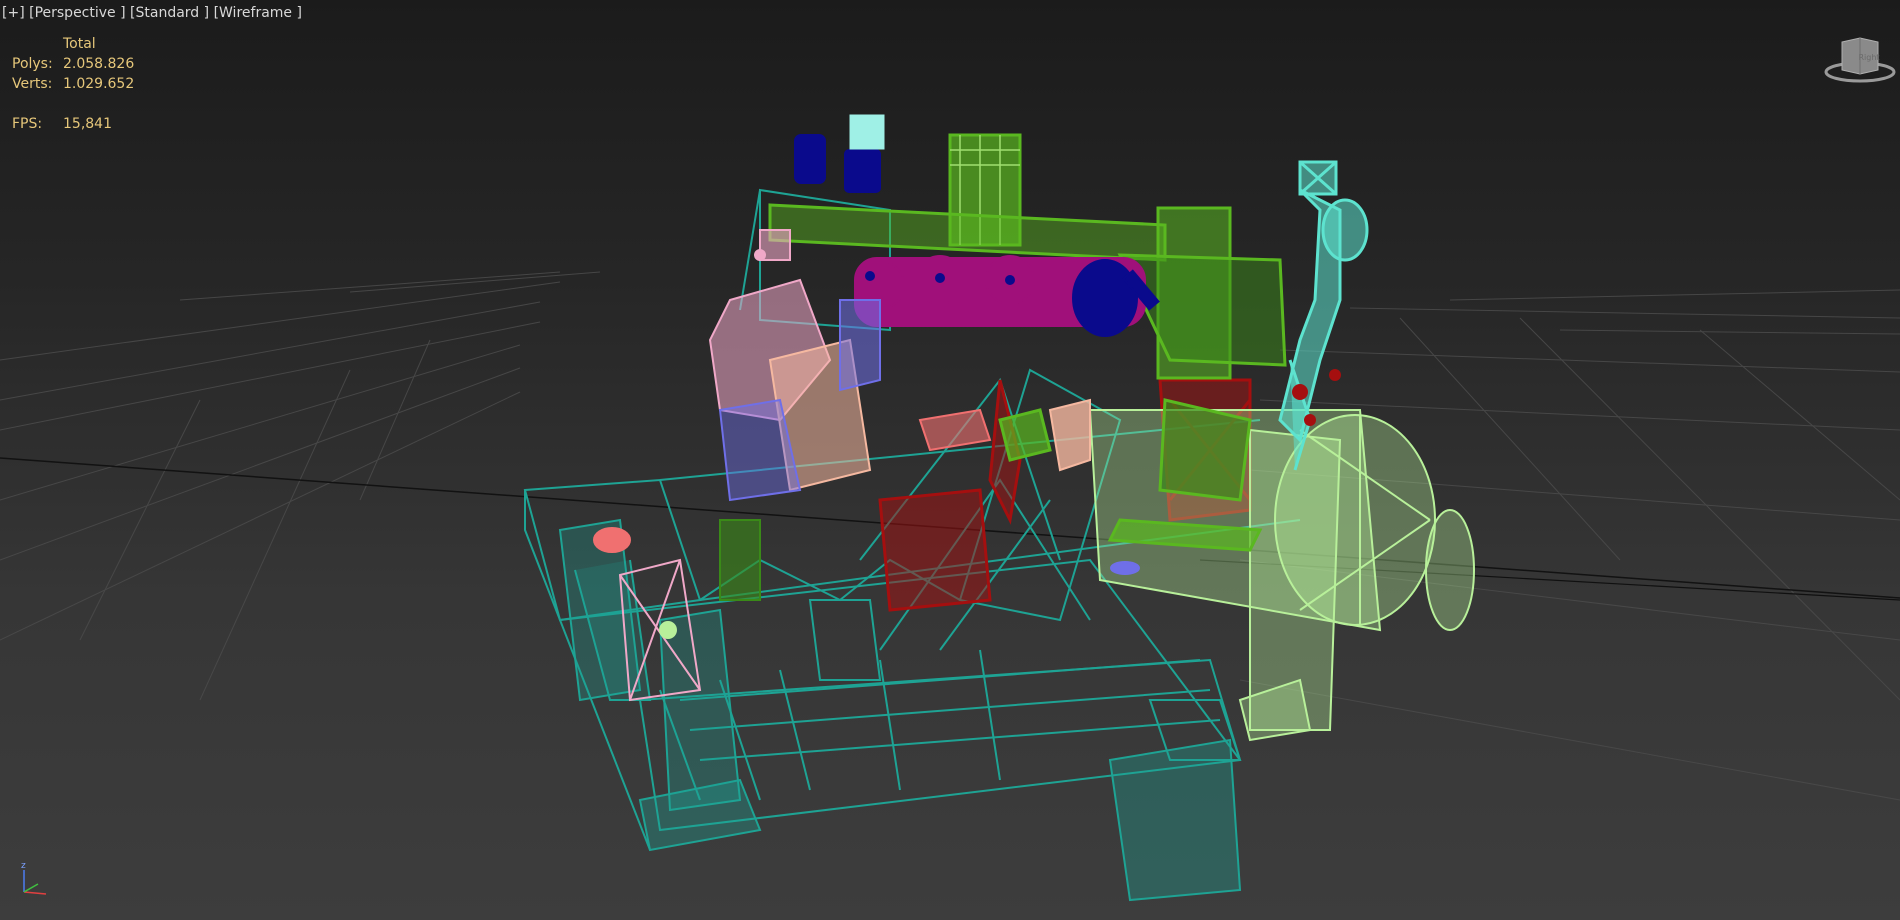  What do you see at coordinates (87, 124) in the screenshot?
I see `stats-fps-value: 15,841` at bounding box center [87, 124].